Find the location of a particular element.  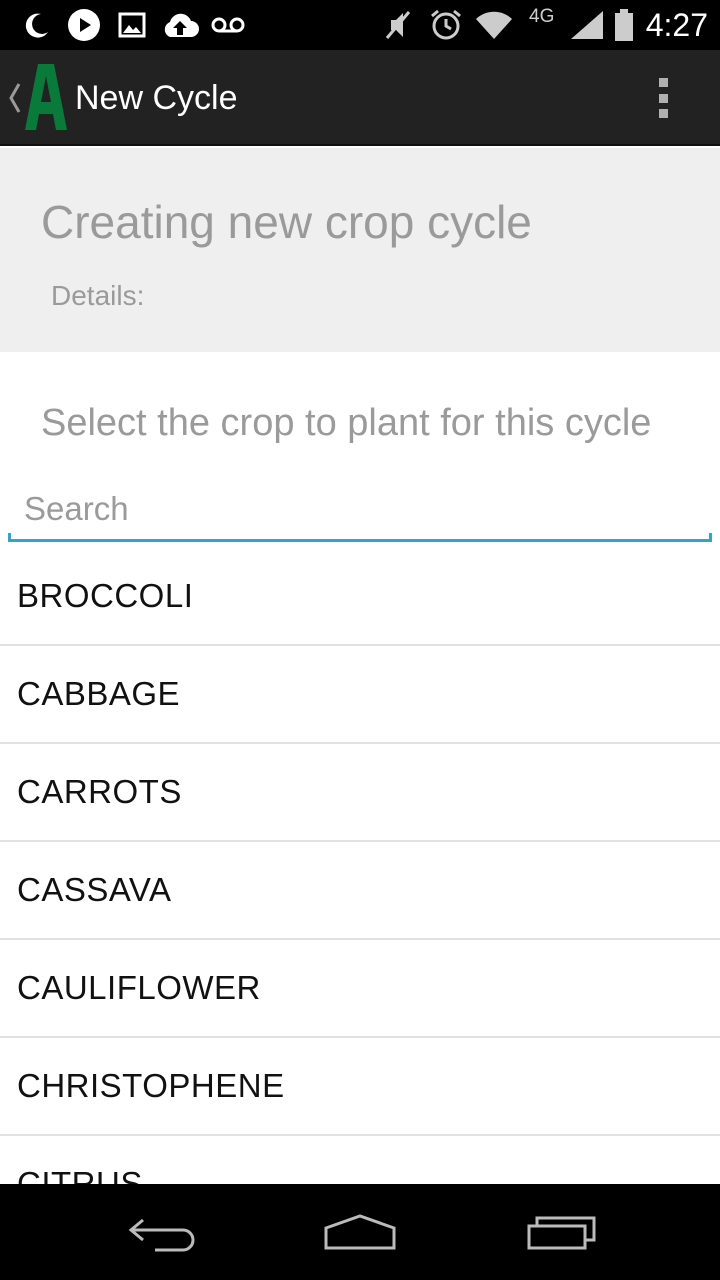

list-item-citrus: CITRUS is located at coordinates (360, 1160).